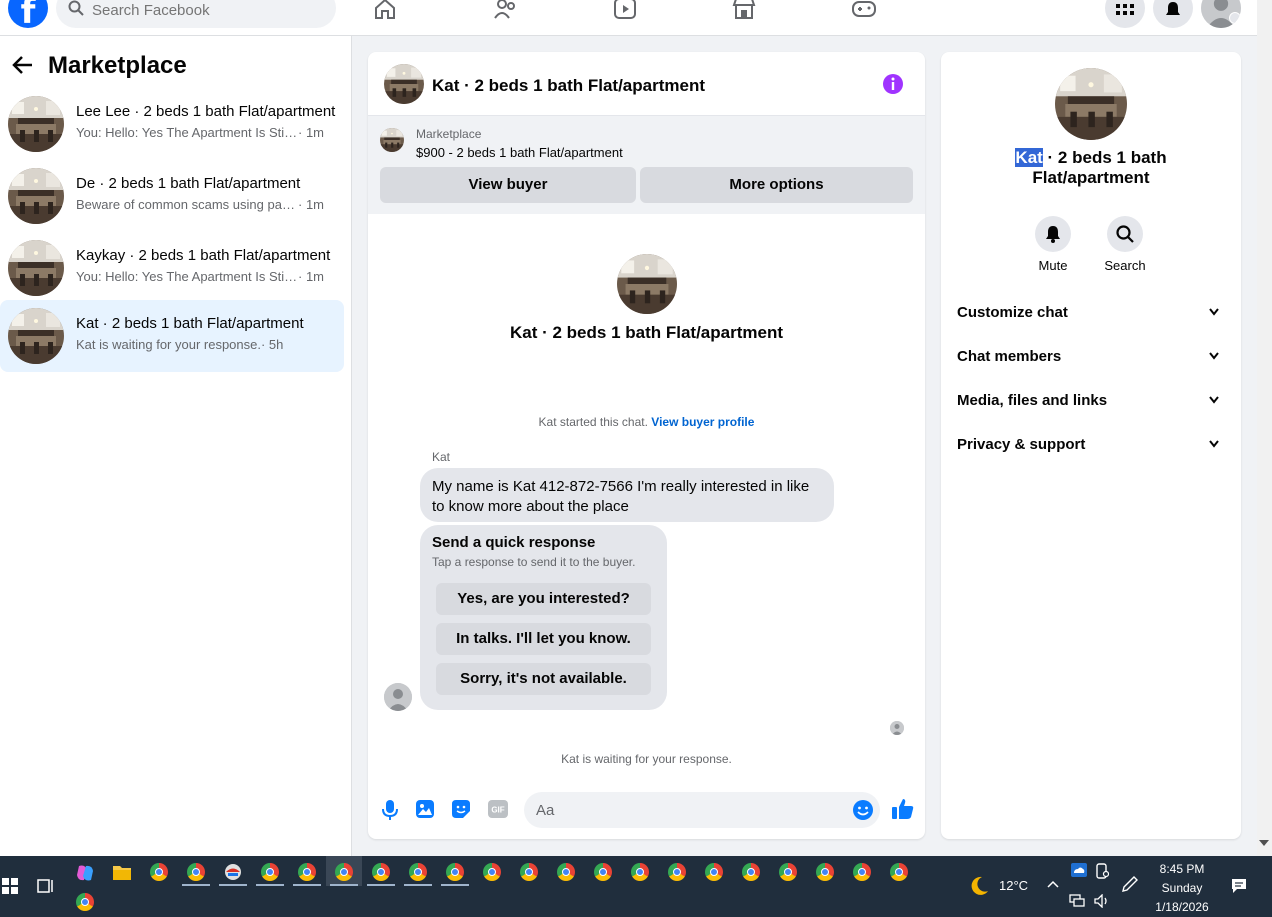 The height and width of the screenshot is (917, 1272). I want to click on task-view-icon, so click(46, 886).